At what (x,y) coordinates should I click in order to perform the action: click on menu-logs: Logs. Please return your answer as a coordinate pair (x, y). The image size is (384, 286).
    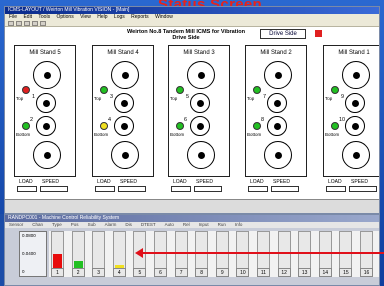
    Looking at the image, I should click on (119, 17).